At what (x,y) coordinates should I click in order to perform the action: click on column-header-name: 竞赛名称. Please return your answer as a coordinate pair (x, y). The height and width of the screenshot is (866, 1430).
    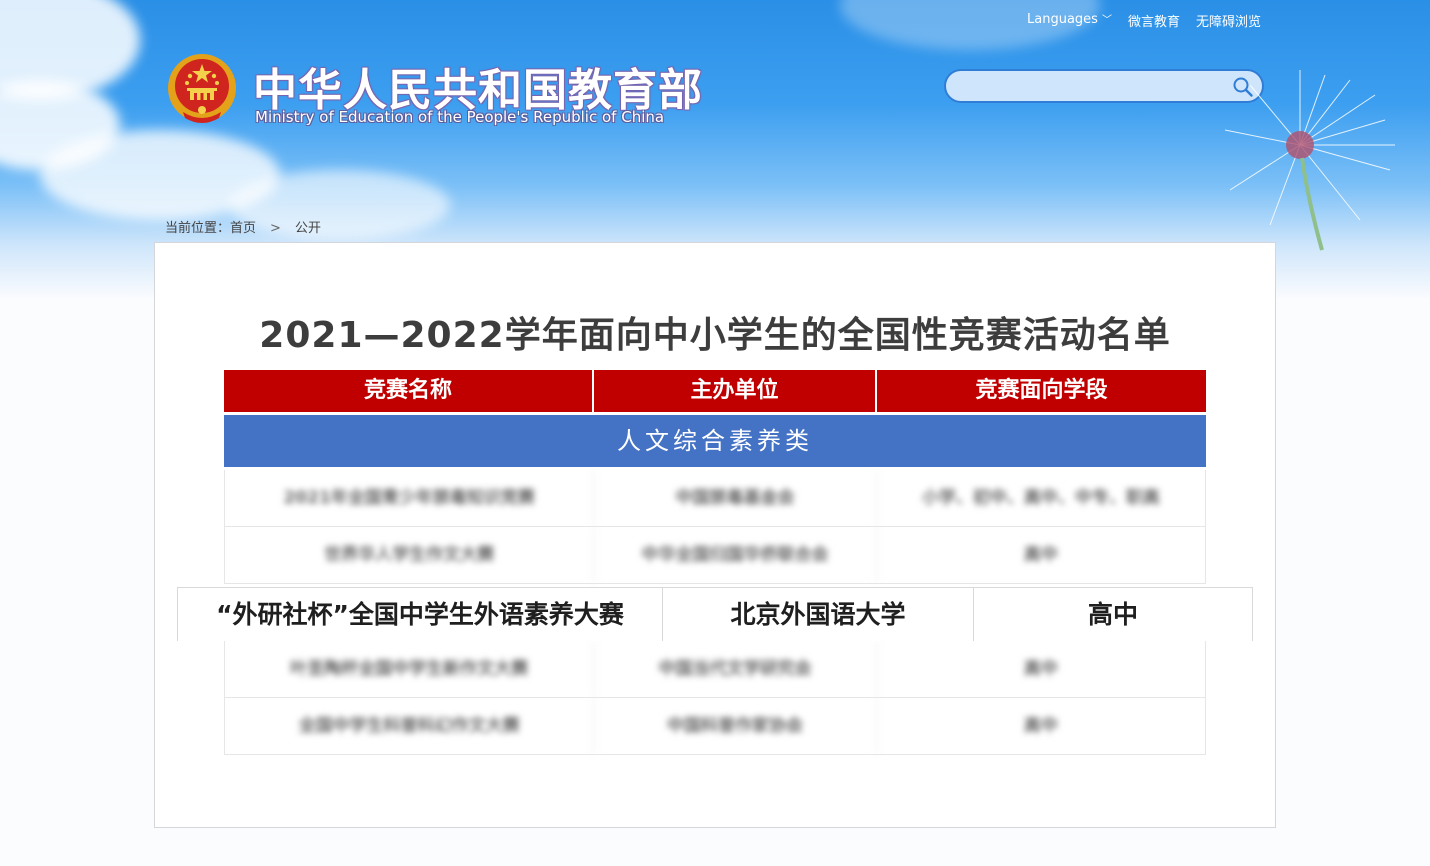
    Looking at the image, I should click on (409, 391).